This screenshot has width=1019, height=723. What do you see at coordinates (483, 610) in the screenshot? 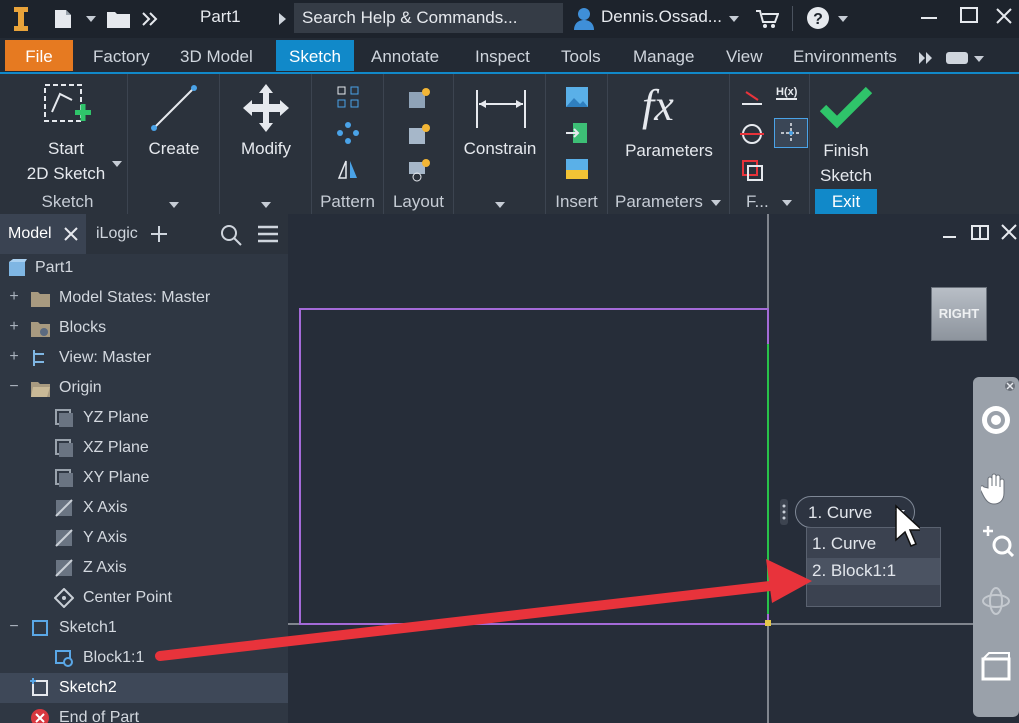
I see `annotation-arrow` at bounding box center [483, 610].